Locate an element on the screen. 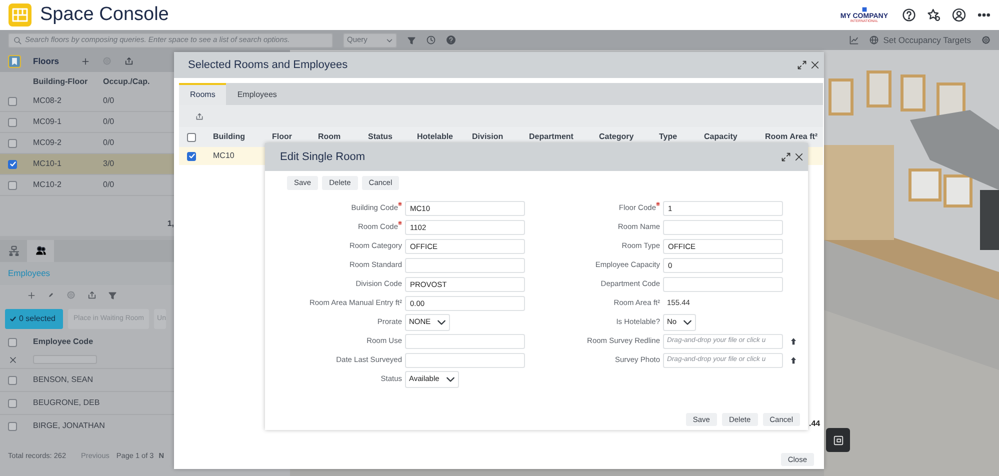 The height and width of the screenshot is (476, 999). table-cell: BENSON, SEAN is located at coordinates (63, 380).